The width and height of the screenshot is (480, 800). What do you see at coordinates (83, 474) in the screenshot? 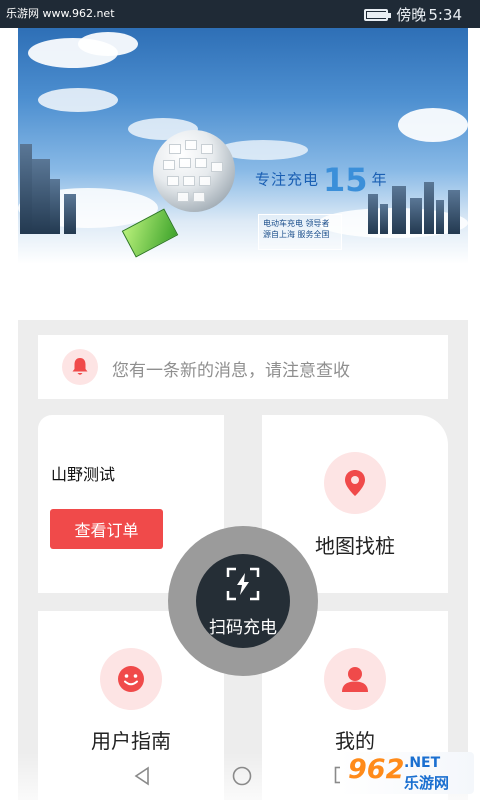
I see `user-name: 山野测试` at bounding box center [83, 474].